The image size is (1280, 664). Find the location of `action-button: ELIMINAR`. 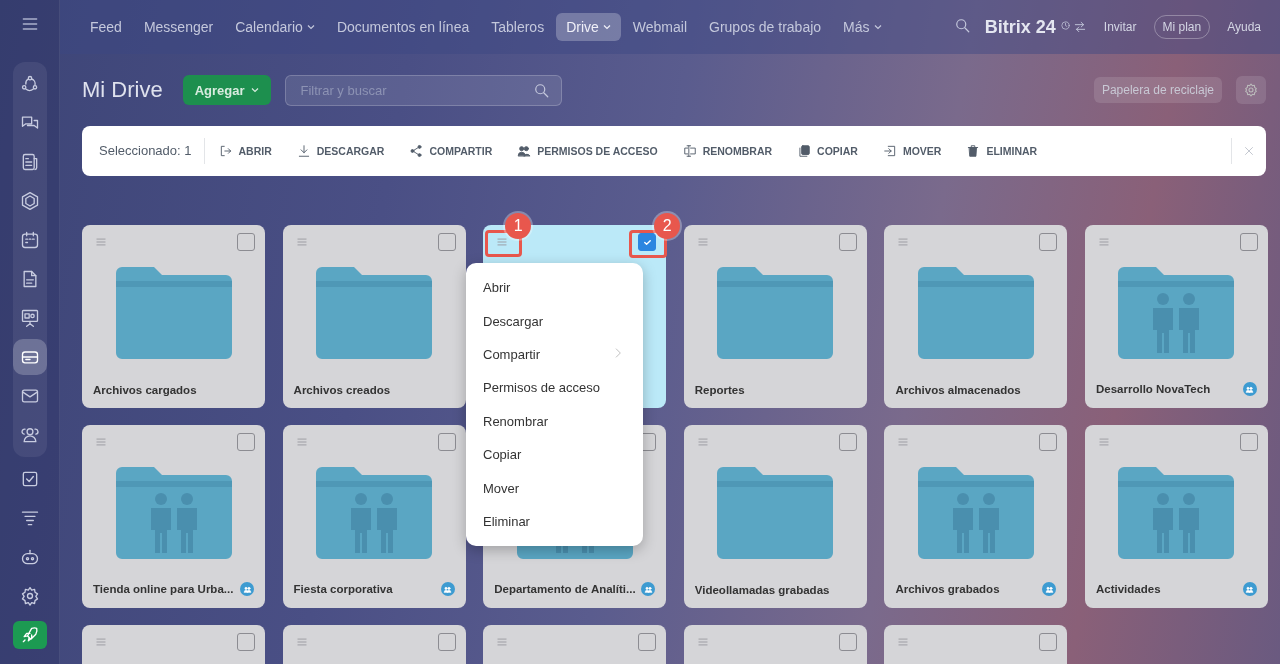

action-button: ELIMINAR is located at coordinates (1002, 151).